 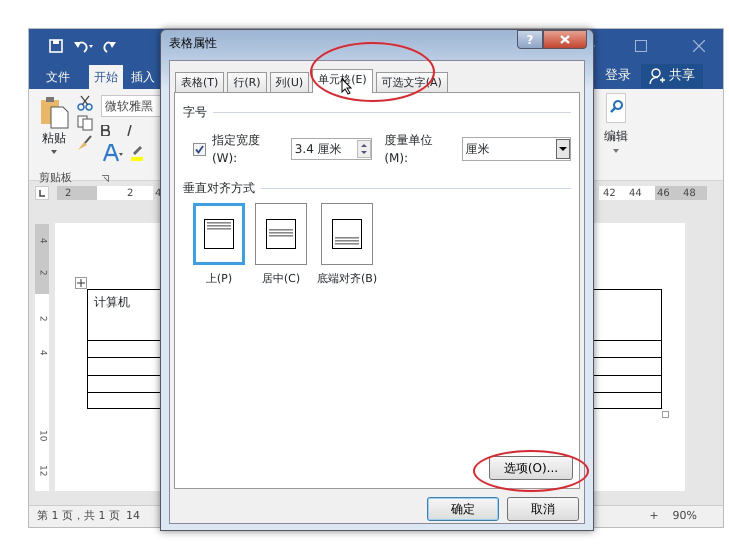 I want to click on dialog-tab: 表格(T), so click(x=199, y=82).